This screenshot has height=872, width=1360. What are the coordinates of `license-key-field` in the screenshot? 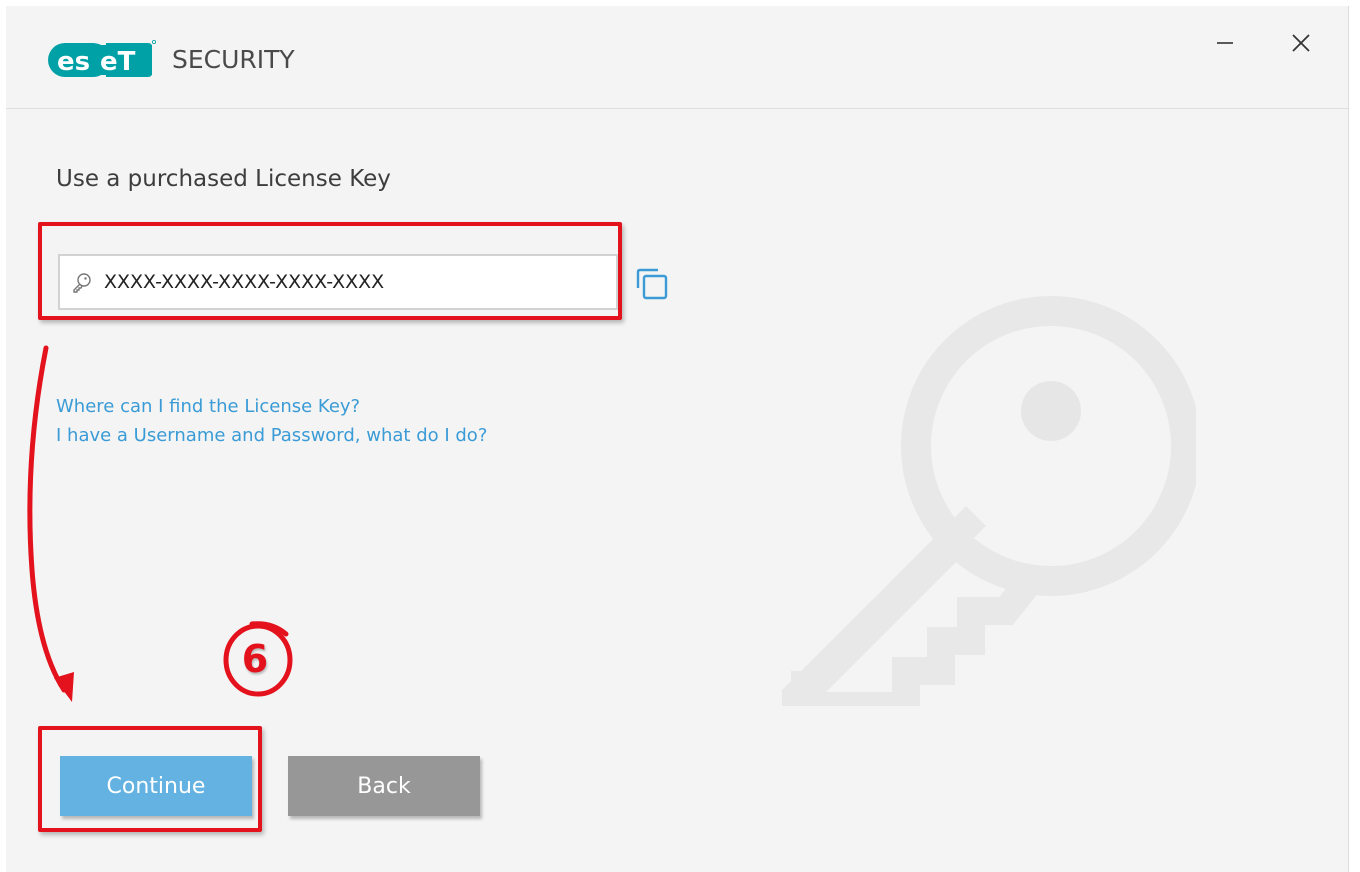 It's located at (338, 282).